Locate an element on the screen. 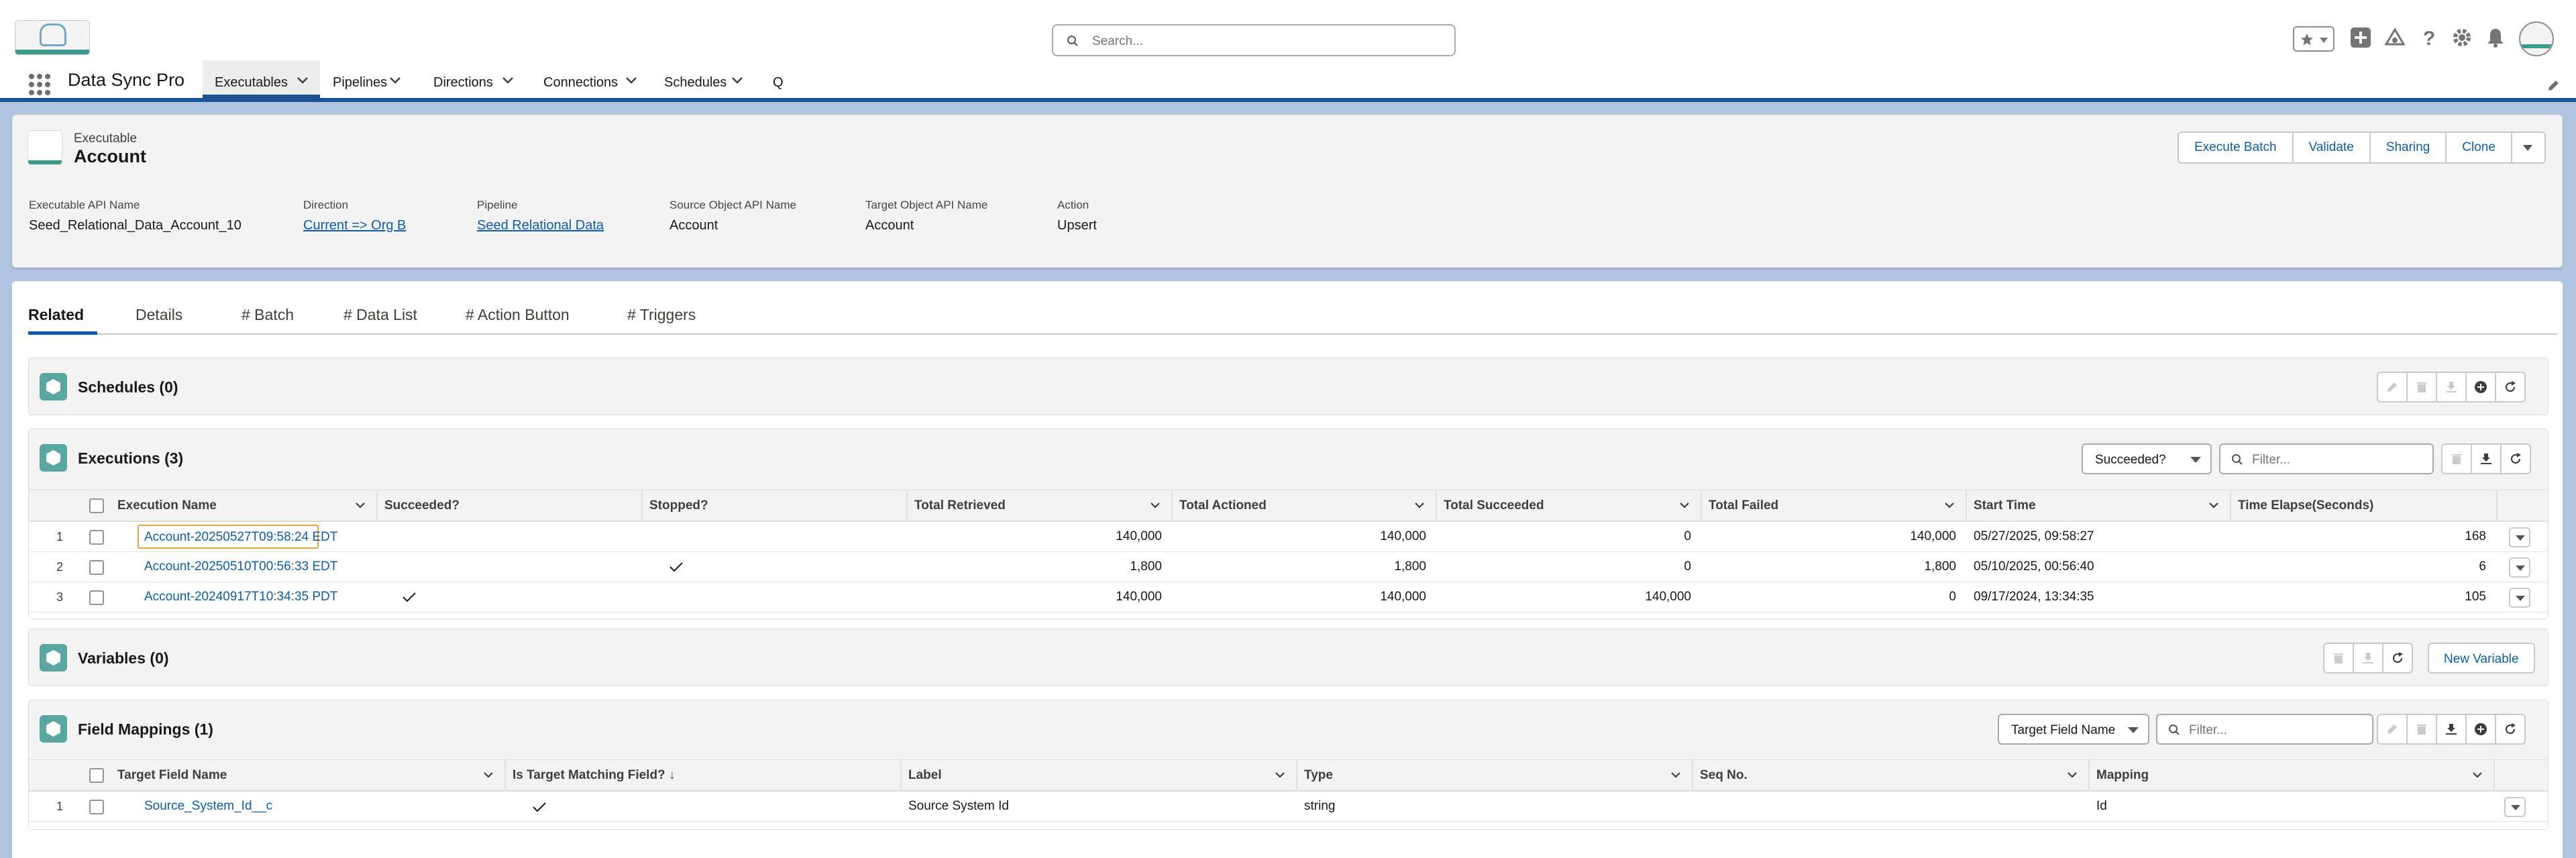 The width and height of the screenshot is (2576, 858). column-header-total-failed: Total Failed is located at coordinates (1834, 506).